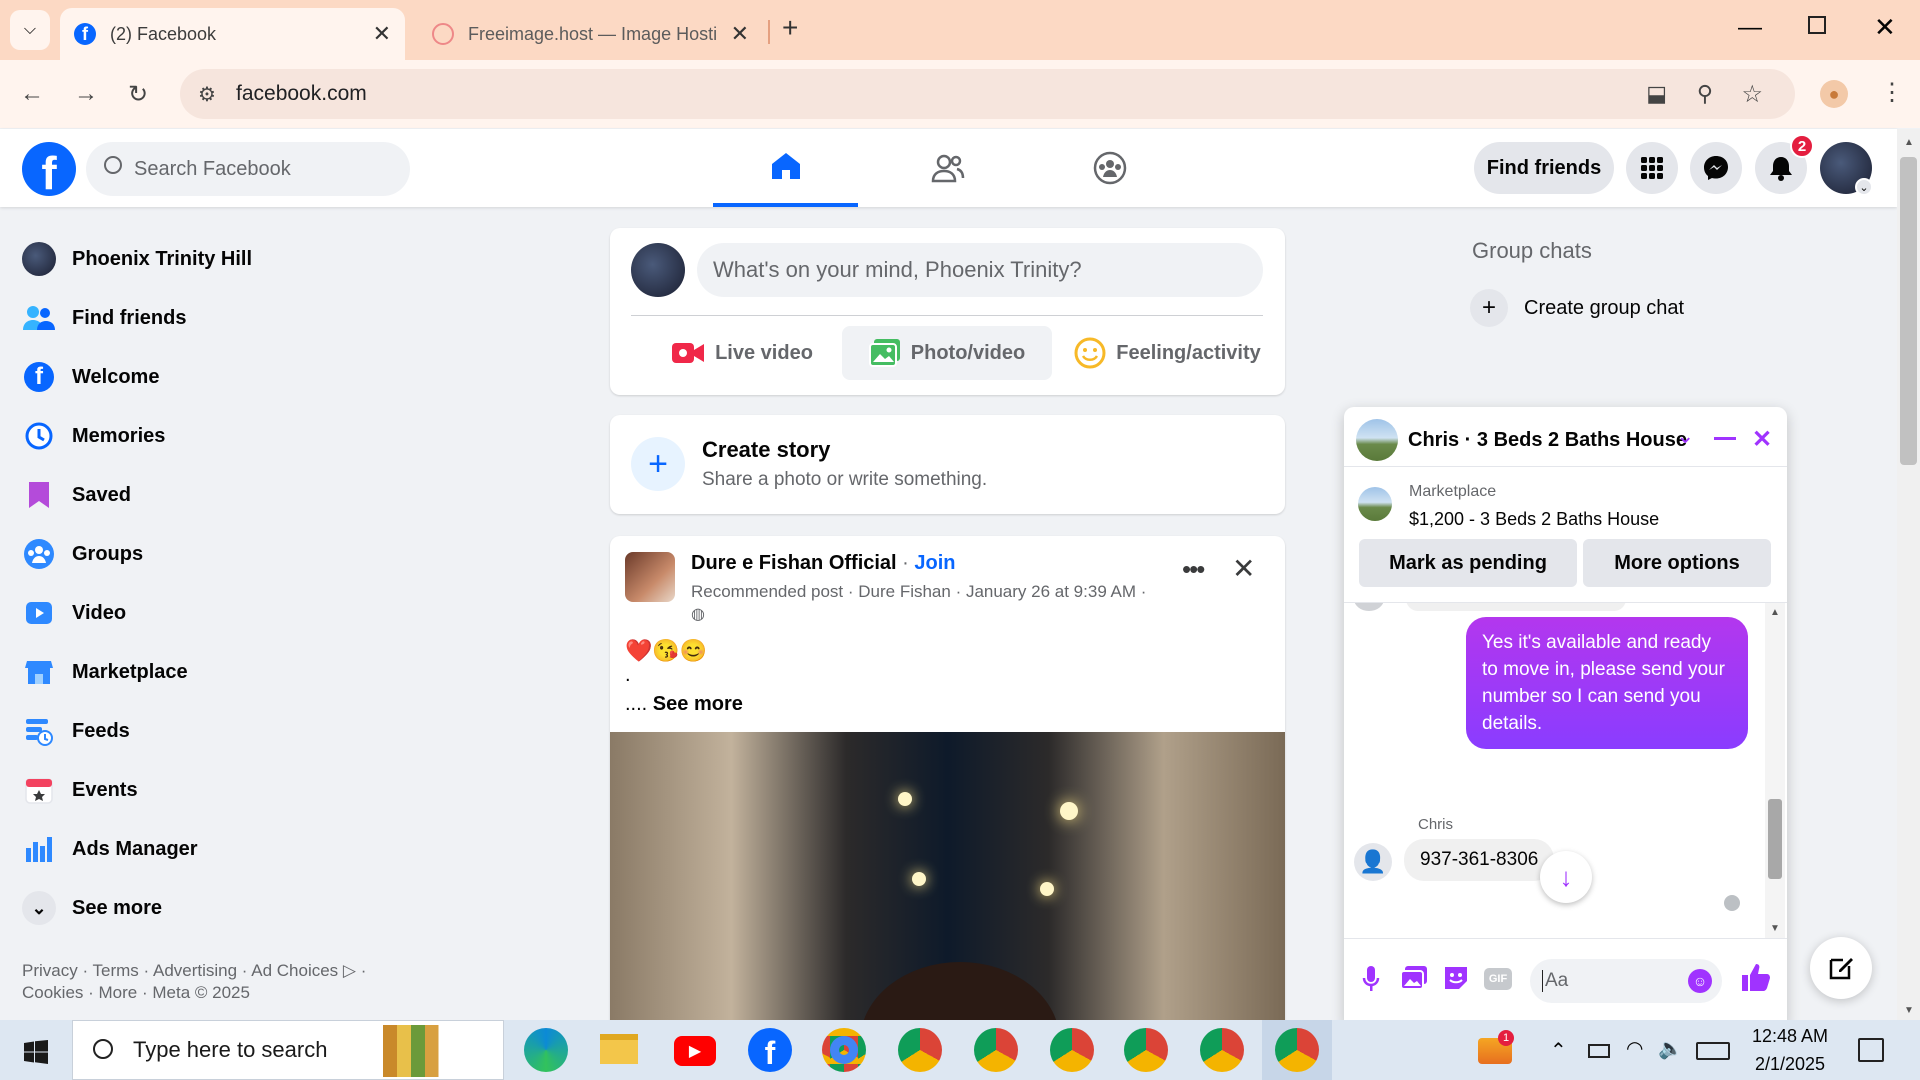 The image size is (1920, 1080). What do you see at coordinates (980, 270) in the screenshot?
I see `composer-input: What's on your mind, Phoenix Trinity?` at bounding box center [980, 270].